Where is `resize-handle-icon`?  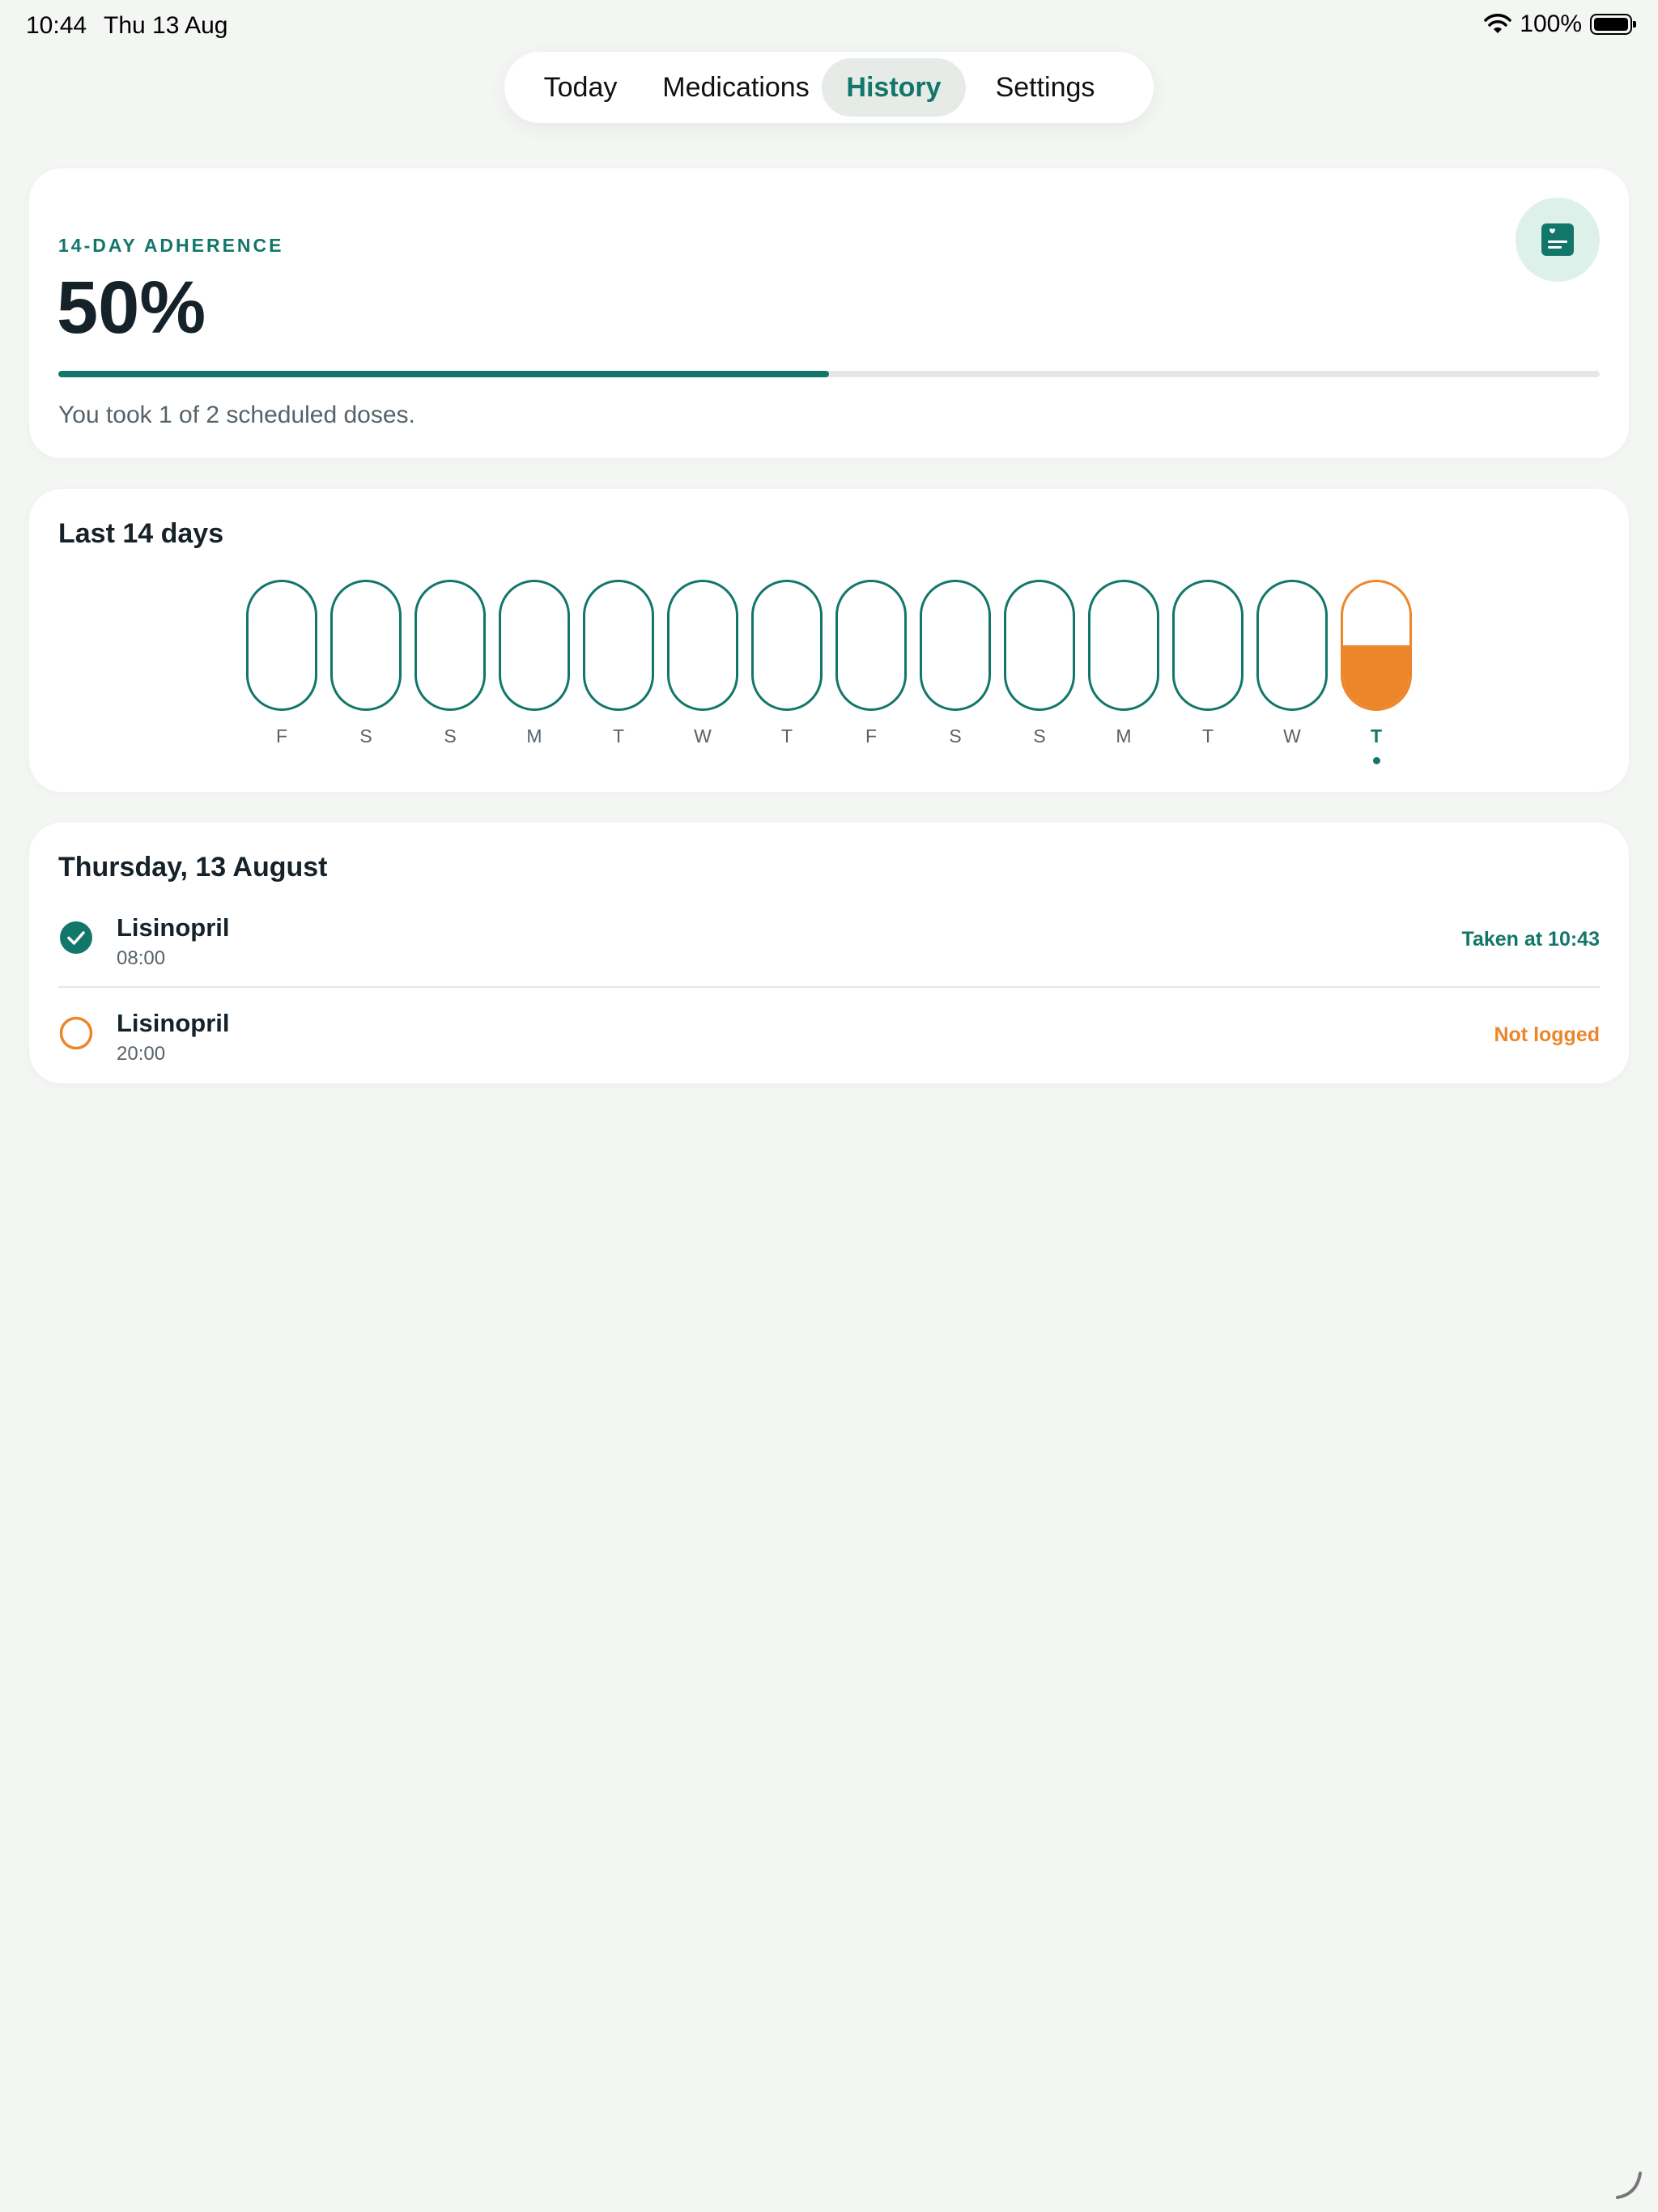
resize-handle-icon is located at coordinates (1629, 2185).